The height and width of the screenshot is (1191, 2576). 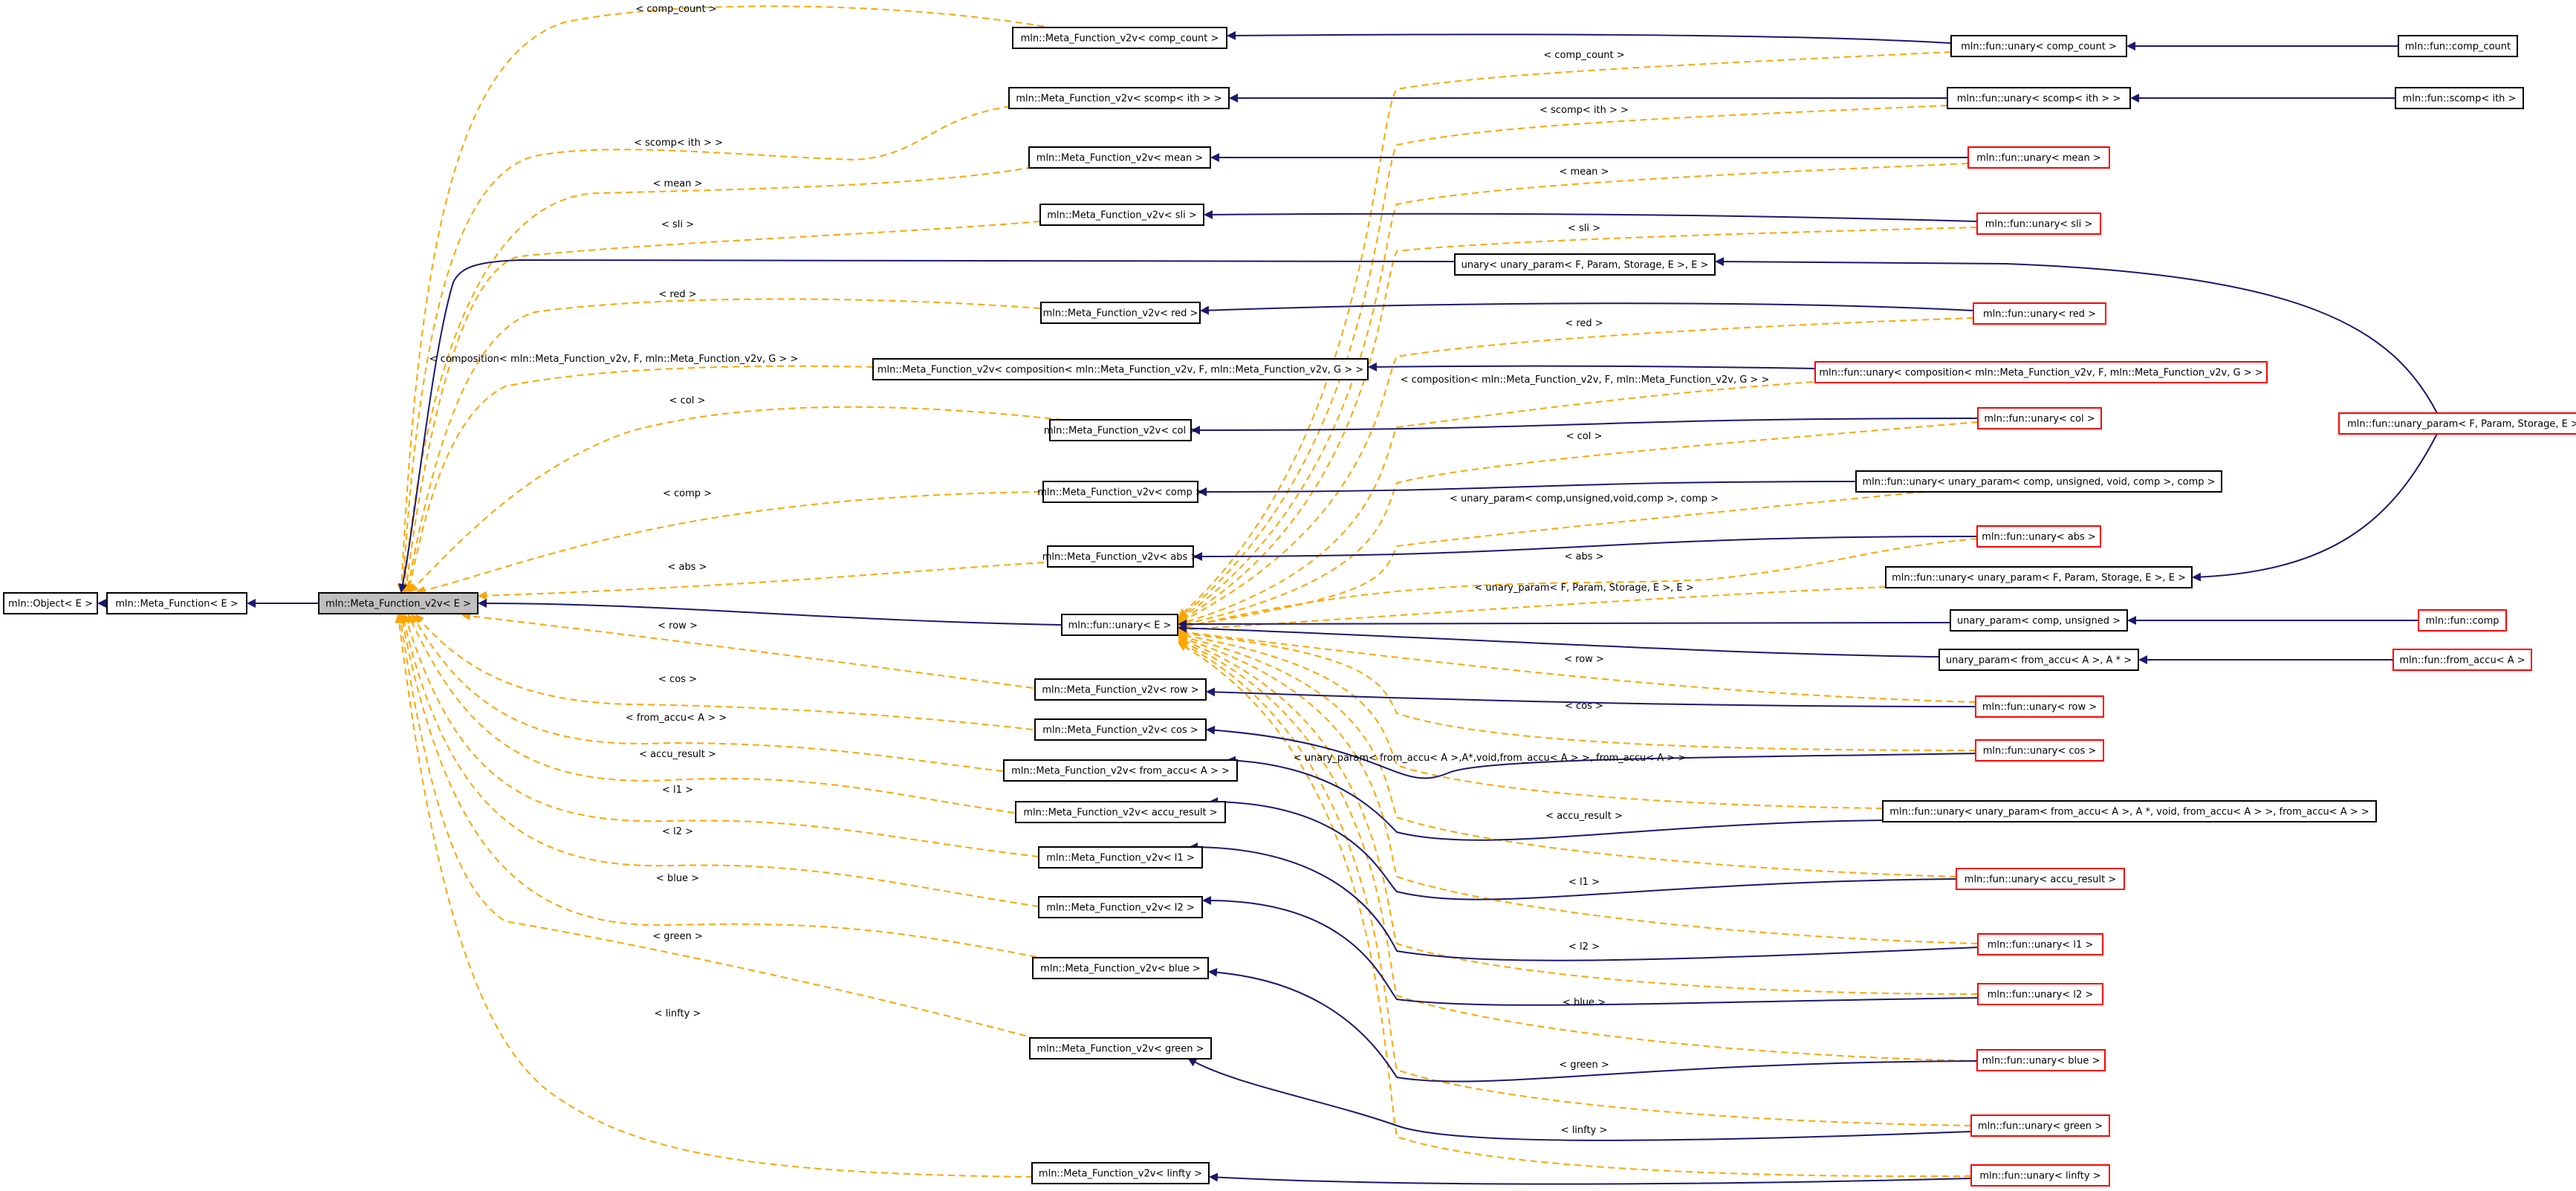 I want to click on class-node-meta-function: mln::Meta_Function< E >, so click(x=176, y=603).